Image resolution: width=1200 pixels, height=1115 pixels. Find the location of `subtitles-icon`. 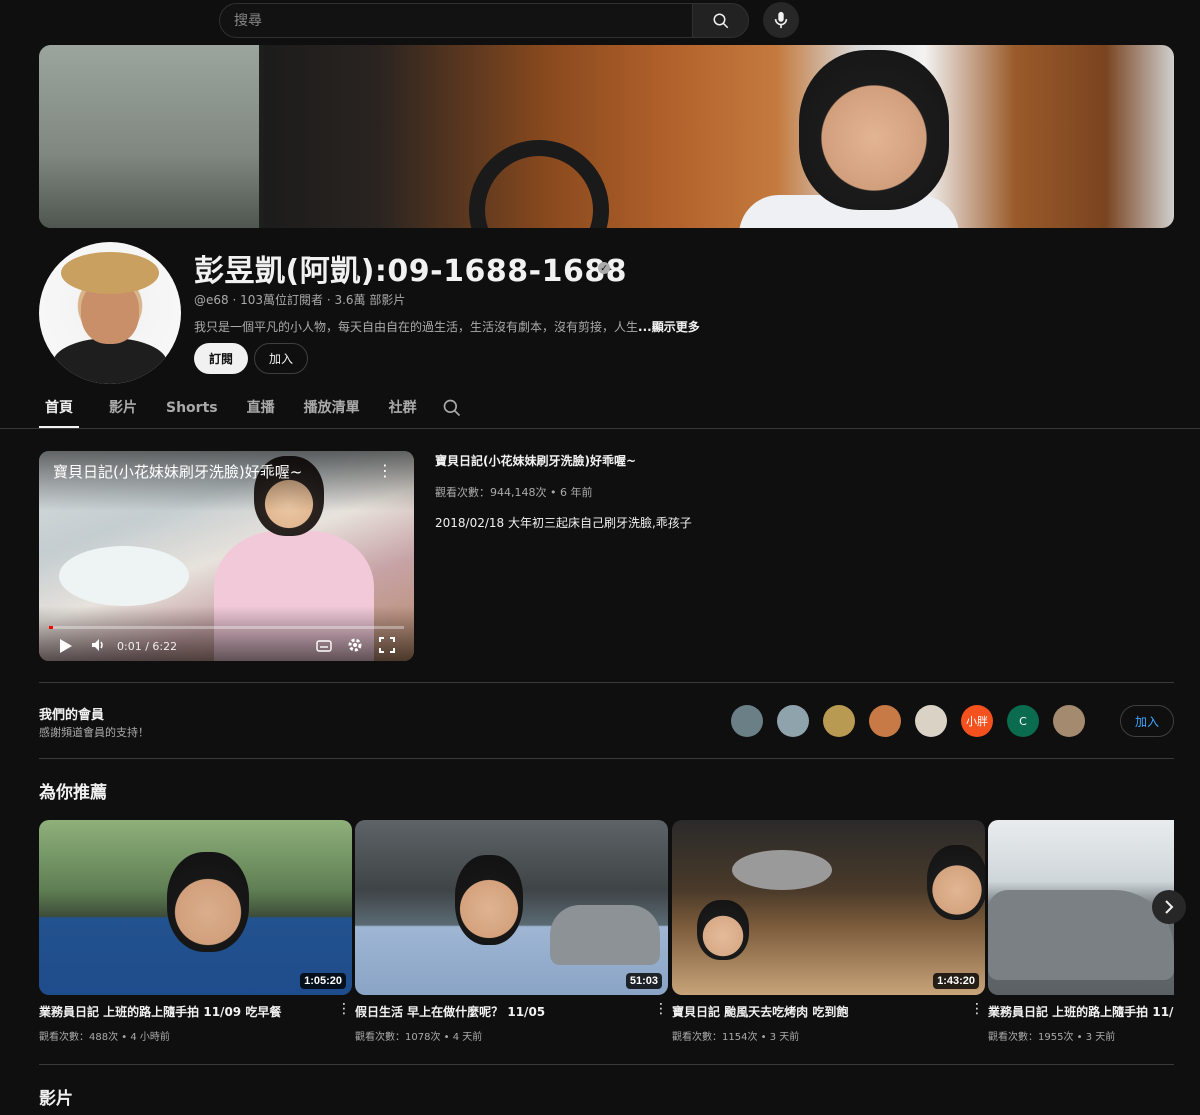

subtitles-icon is located at coordinates (324, 646).